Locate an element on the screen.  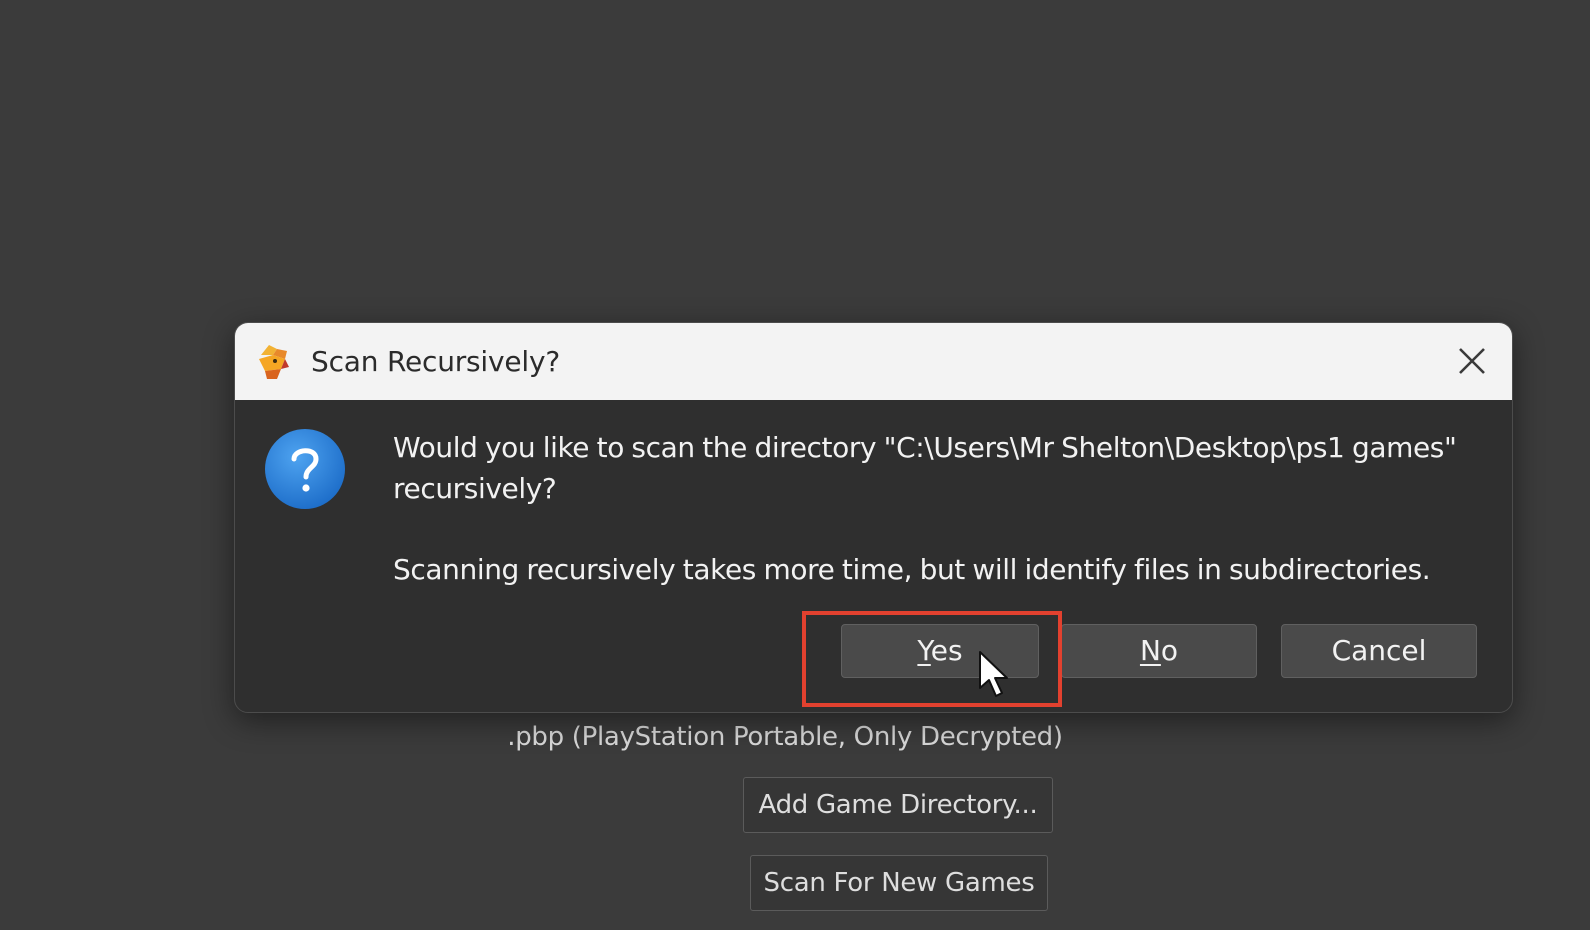
yes-button: Yes is located at coordinates (940, 651).